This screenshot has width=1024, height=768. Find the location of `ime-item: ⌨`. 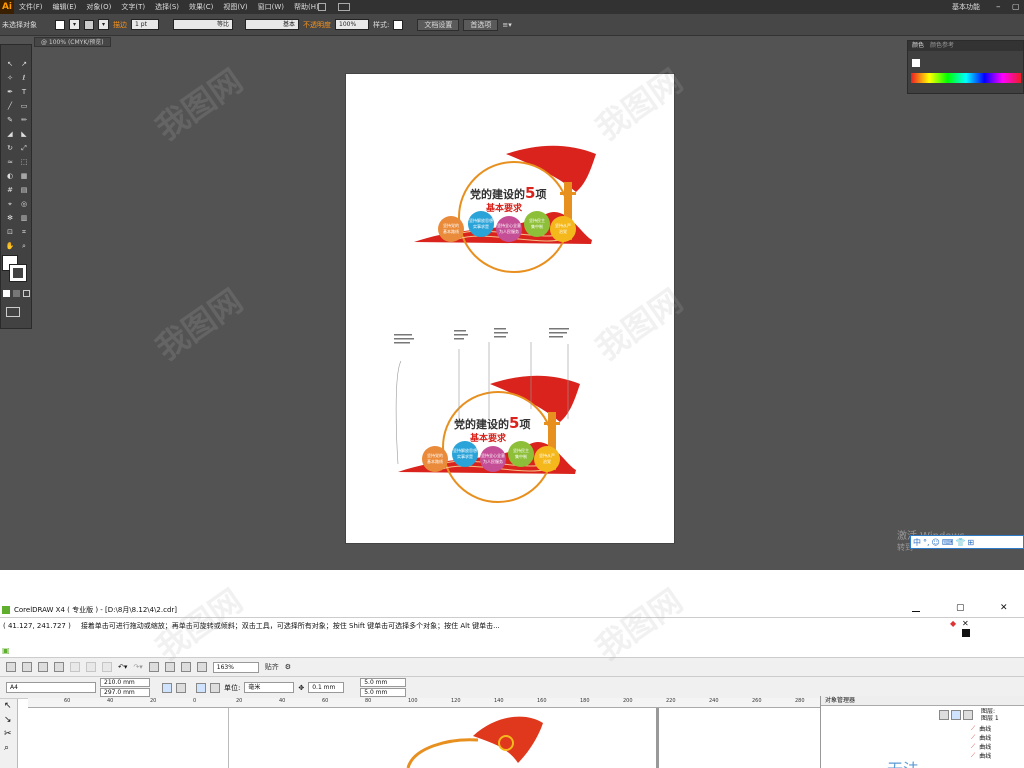

ime-item: ⌨ is located at coordinates (948, 542).